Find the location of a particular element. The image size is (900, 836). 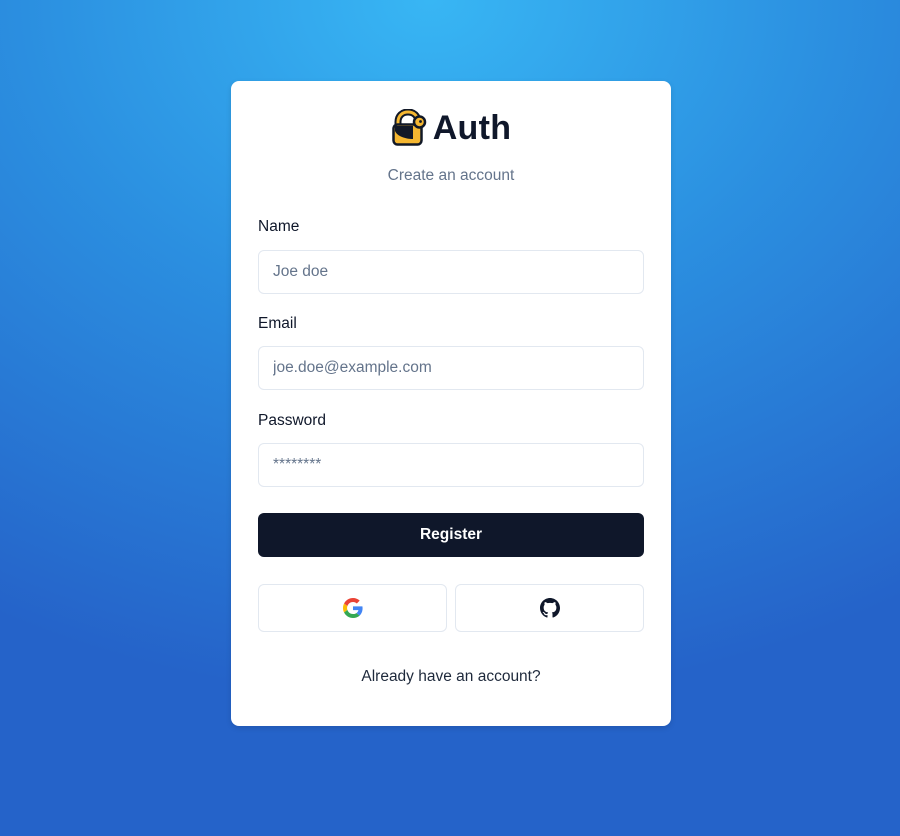

github-icon is located at coordinates (549, 608).